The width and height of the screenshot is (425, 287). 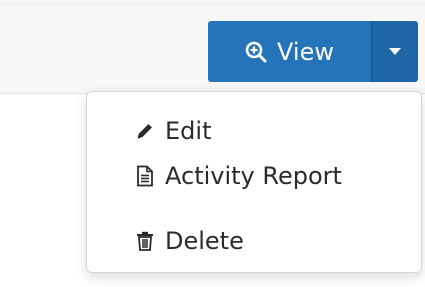 I want to click on menu-item-delete: Delete, so click(x=254, y=241).